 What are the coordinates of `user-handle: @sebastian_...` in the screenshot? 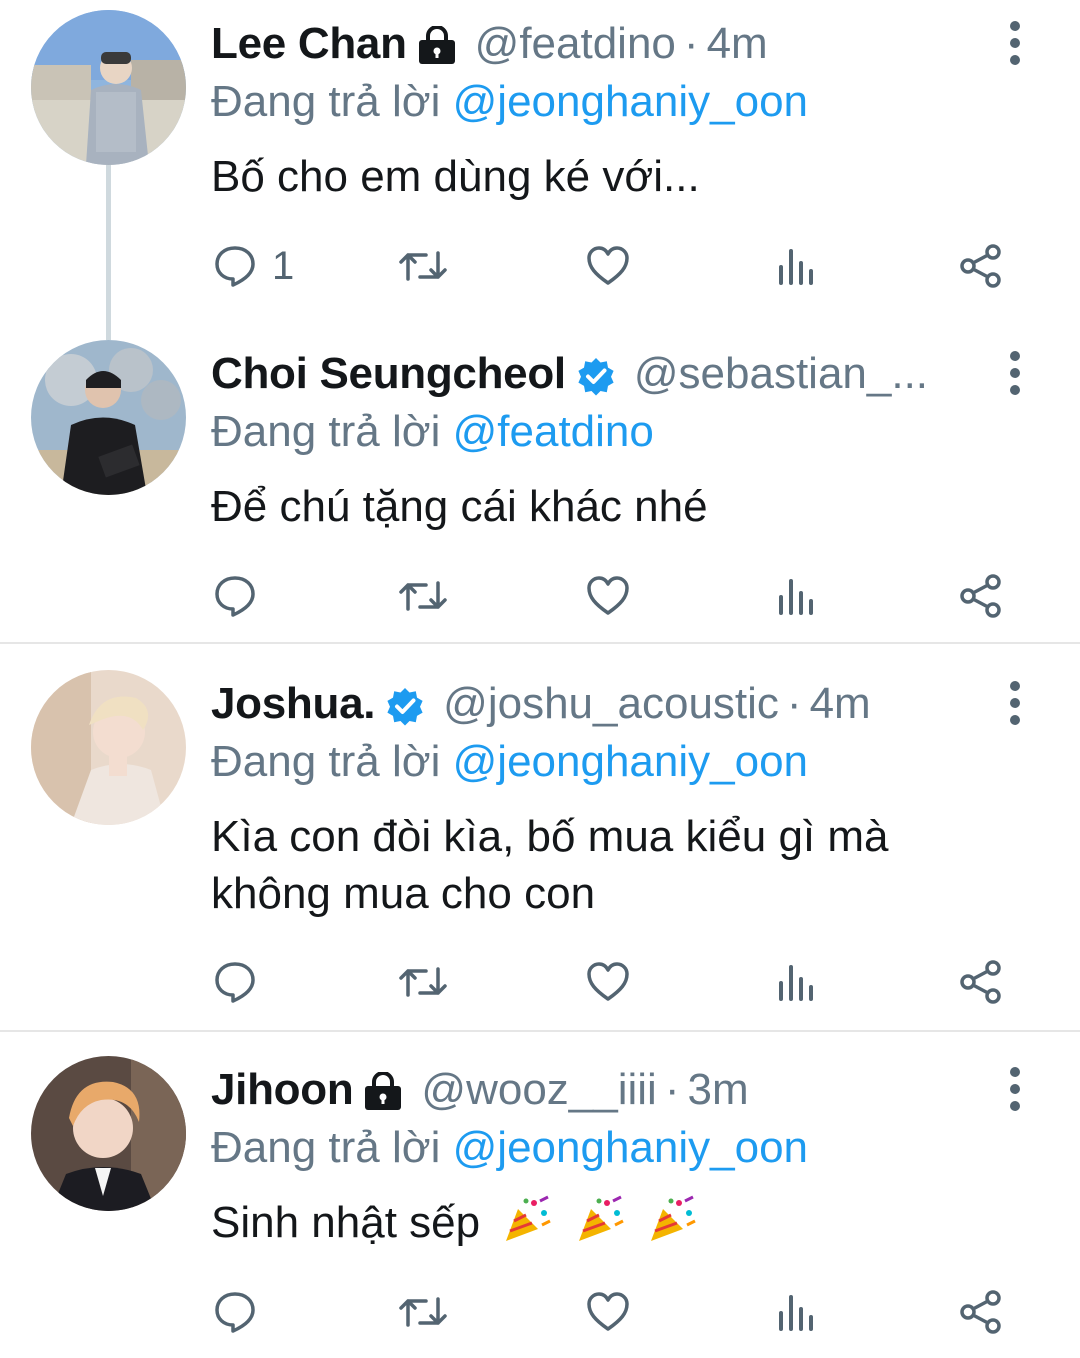 It's located at (781, 374).